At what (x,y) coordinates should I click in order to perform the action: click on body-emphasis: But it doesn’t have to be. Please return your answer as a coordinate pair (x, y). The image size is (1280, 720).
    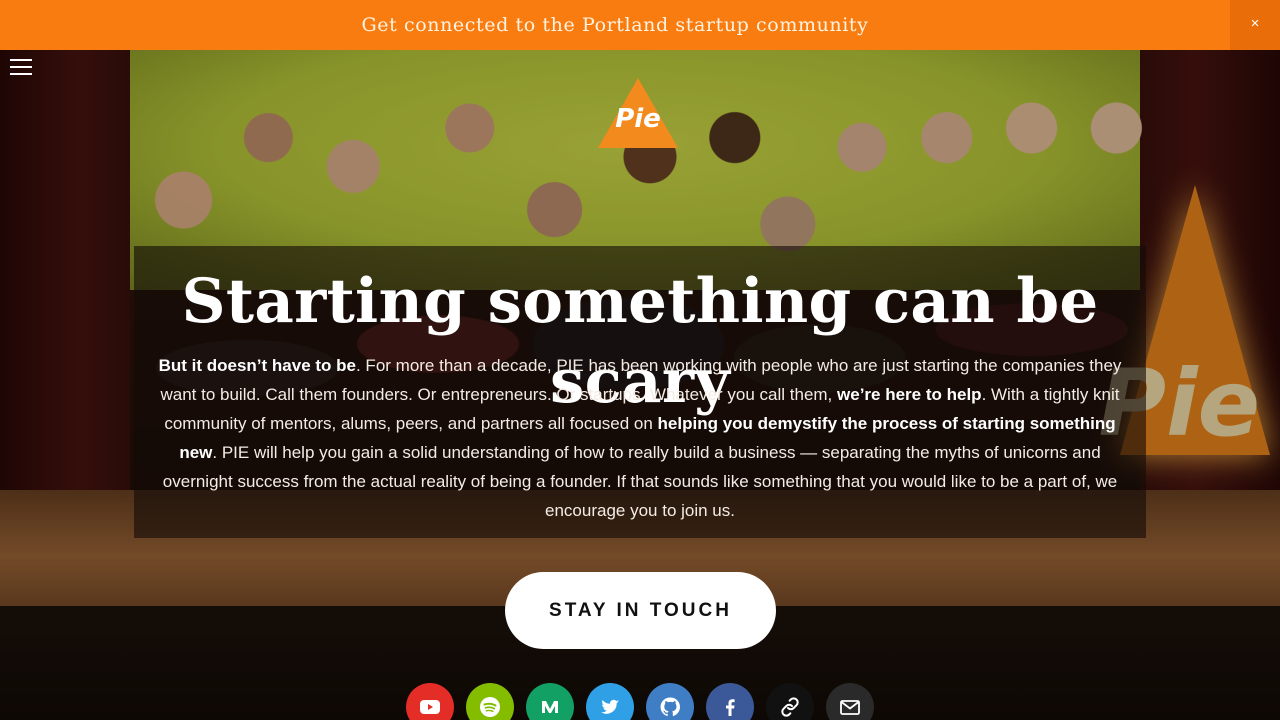
    Looking at the image, I should click on (257, 365).